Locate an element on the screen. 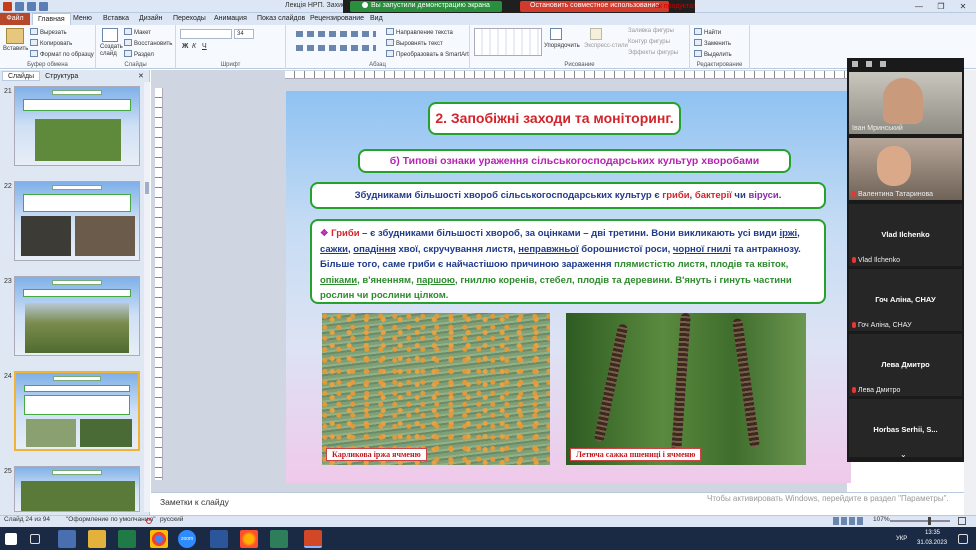 The height and width of the screenshot is (550, 976). stop-share-button: Остановить совместное использование is located at coordinates (595, 6).